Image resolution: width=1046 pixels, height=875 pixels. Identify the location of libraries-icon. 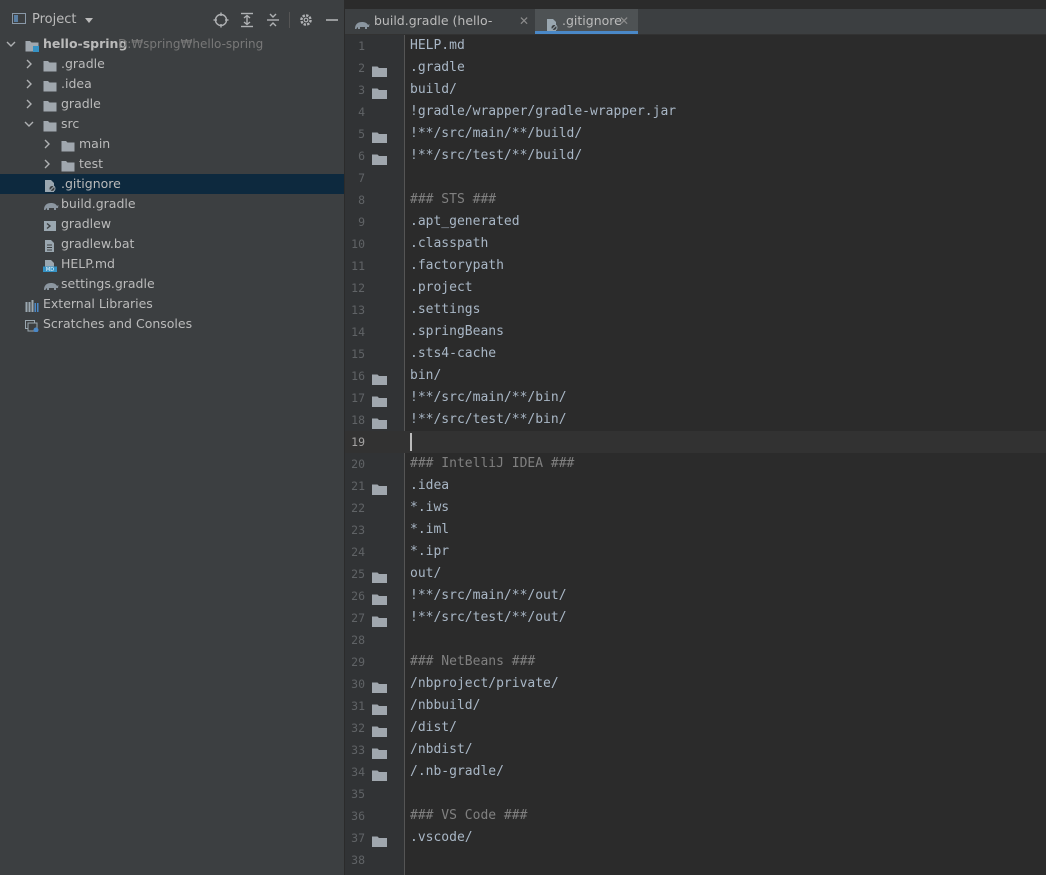
(32, 305).